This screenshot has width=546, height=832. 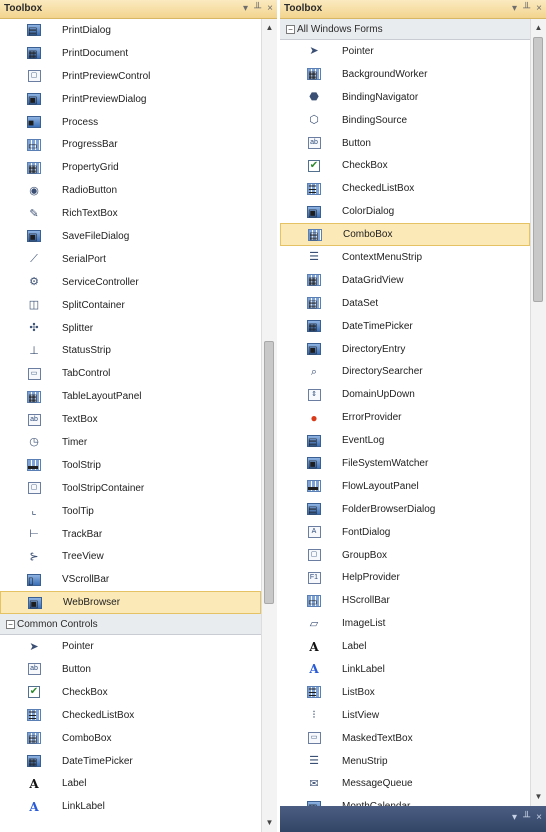 I want to click on toolbox-item: ▤ PrintDialog, so click(x=130, y=30).